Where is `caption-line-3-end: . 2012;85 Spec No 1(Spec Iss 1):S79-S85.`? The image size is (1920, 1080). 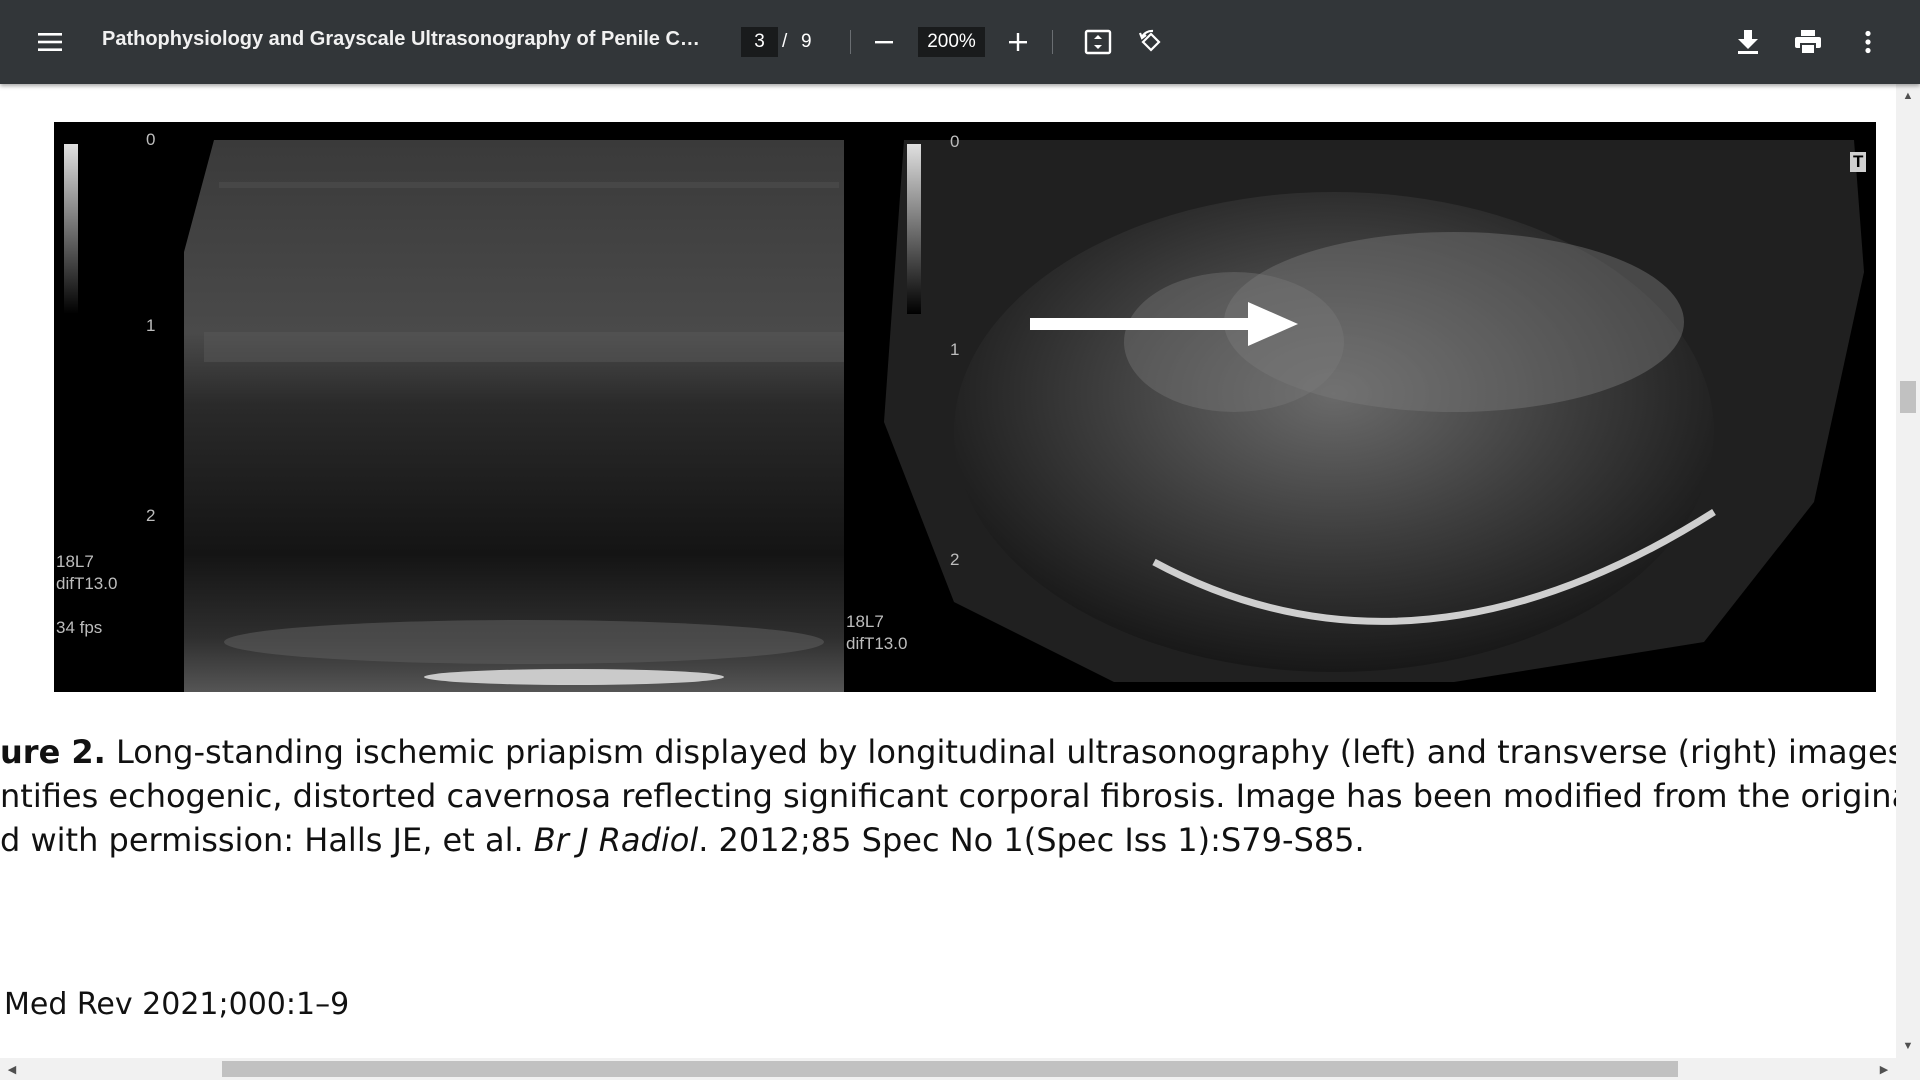 caption-line-3-end: . 2012;85 Spec No 1(Spec Iss 1):S79-S85. is located at coordinates (1031, 840).